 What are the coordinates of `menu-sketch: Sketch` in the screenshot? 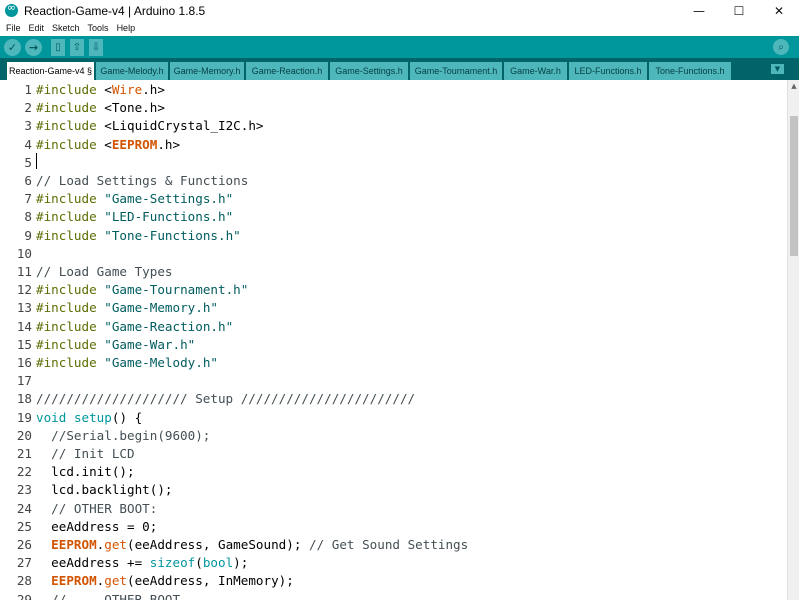 It's located at (66, 28).